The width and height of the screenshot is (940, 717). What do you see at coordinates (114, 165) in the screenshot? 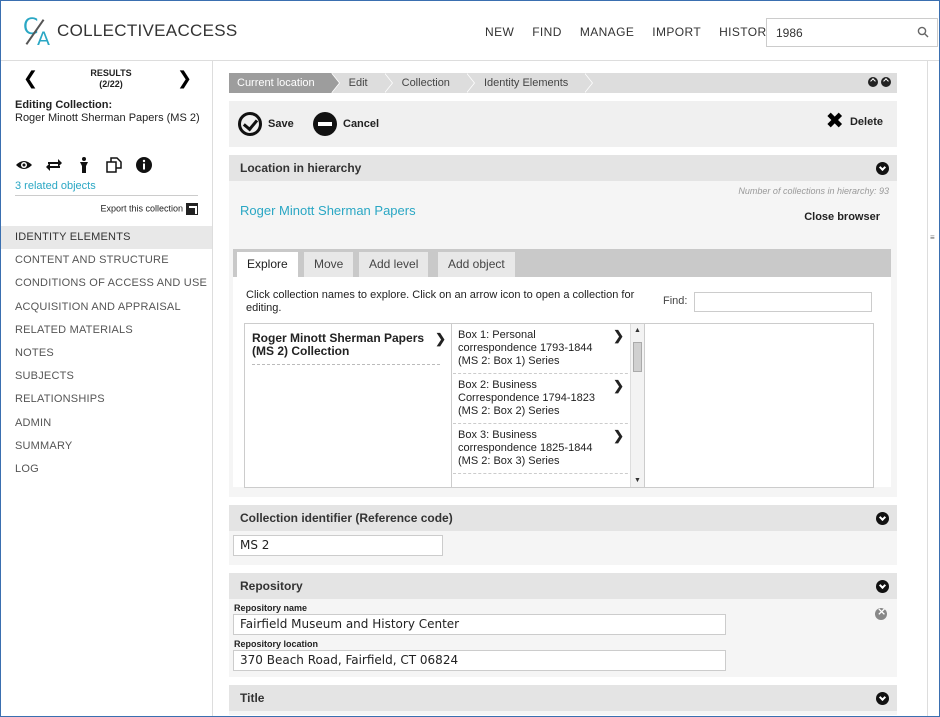
I see `duplicate-icon` at bounding box center [114, 165].